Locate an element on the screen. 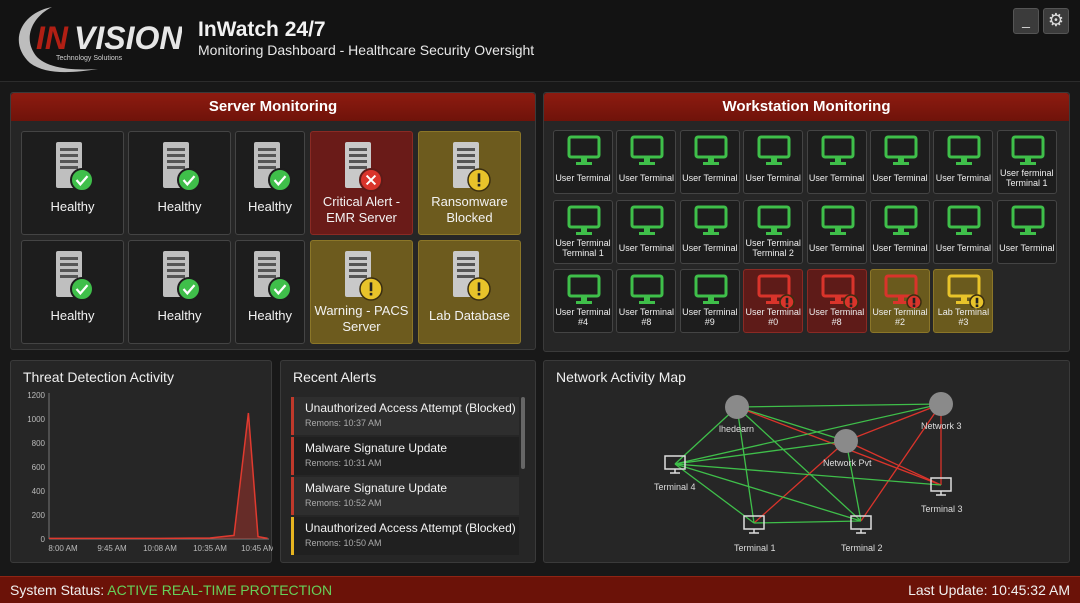  node-label: lhedearn is located at coordinates (736, 429).